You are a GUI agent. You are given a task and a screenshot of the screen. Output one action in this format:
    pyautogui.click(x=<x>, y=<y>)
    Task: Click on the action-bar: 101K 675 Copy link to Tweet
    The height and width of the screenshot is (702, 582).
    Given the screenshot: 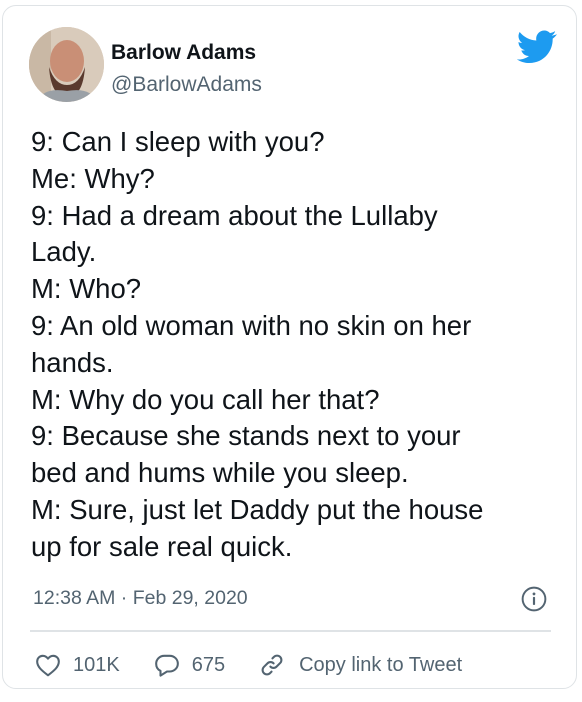 What is the action you would take?
    pyautogui.click(x=265, y=665)
    